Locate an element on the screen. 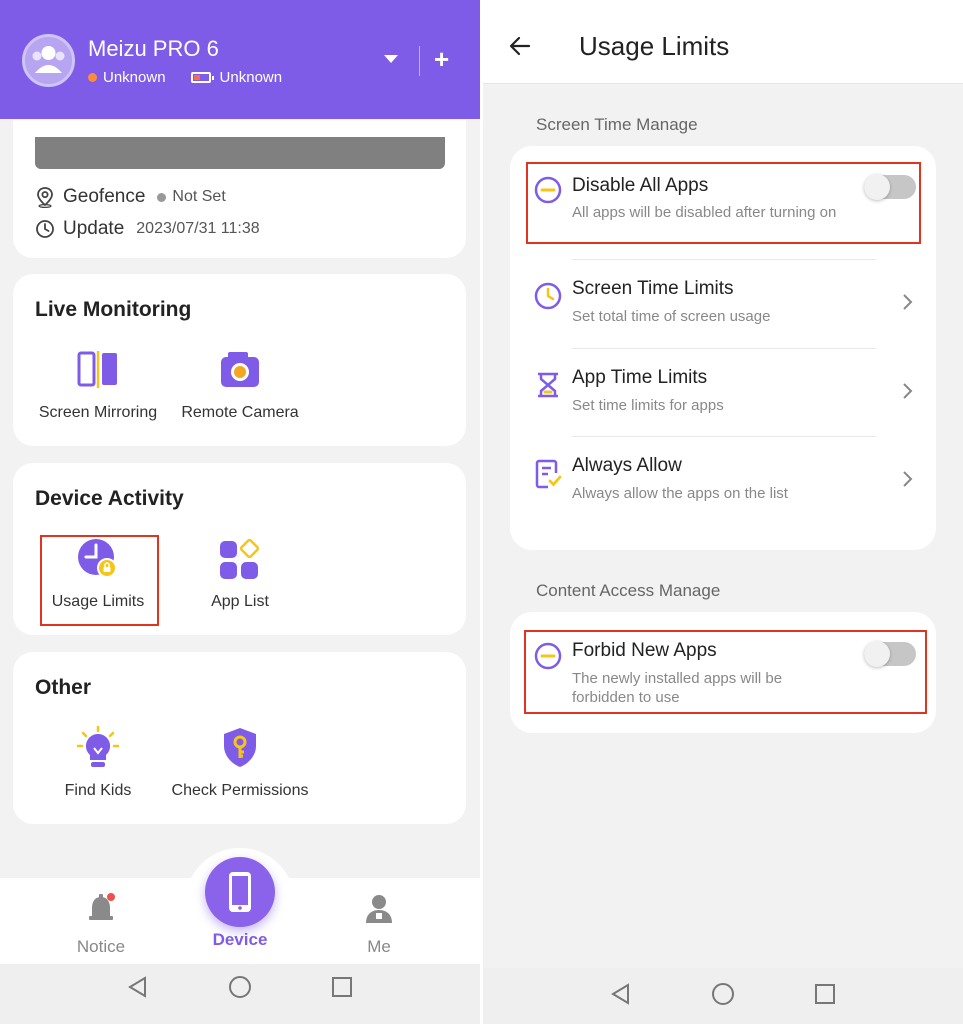 This screenshot has height=1024, width=963. device-button is located at coordinates (240, 892).